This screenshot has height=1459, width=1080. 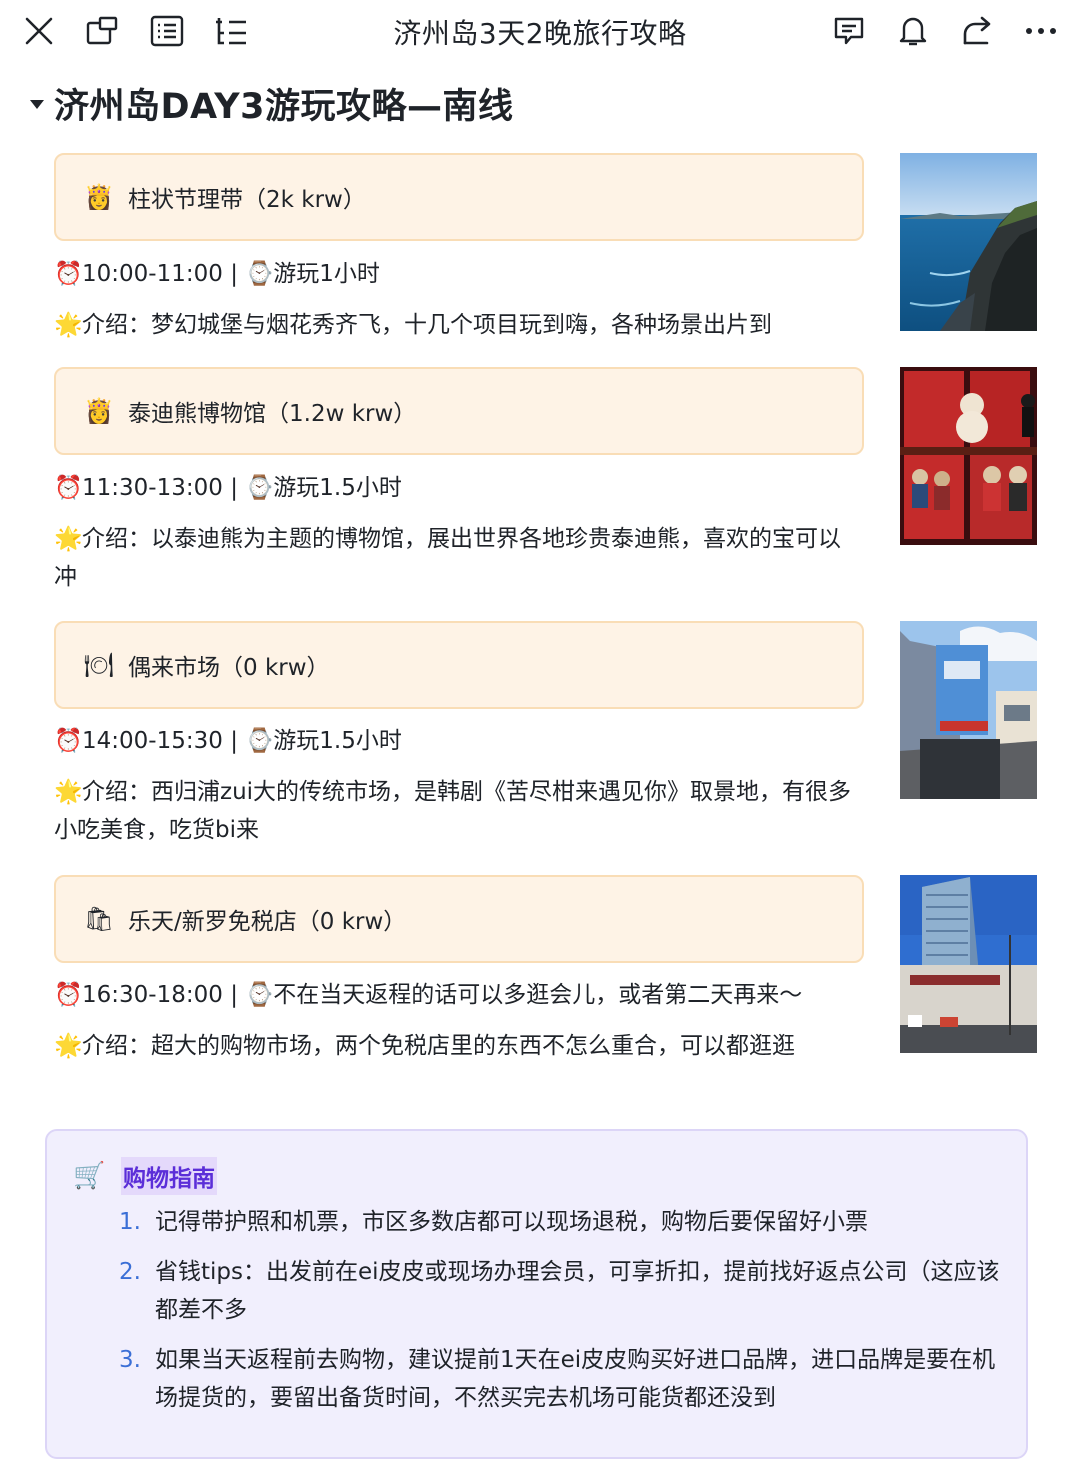 I want to click on spot-card-3: 🍽 偶来市场（0 krw）, so click(x=459, y=665).